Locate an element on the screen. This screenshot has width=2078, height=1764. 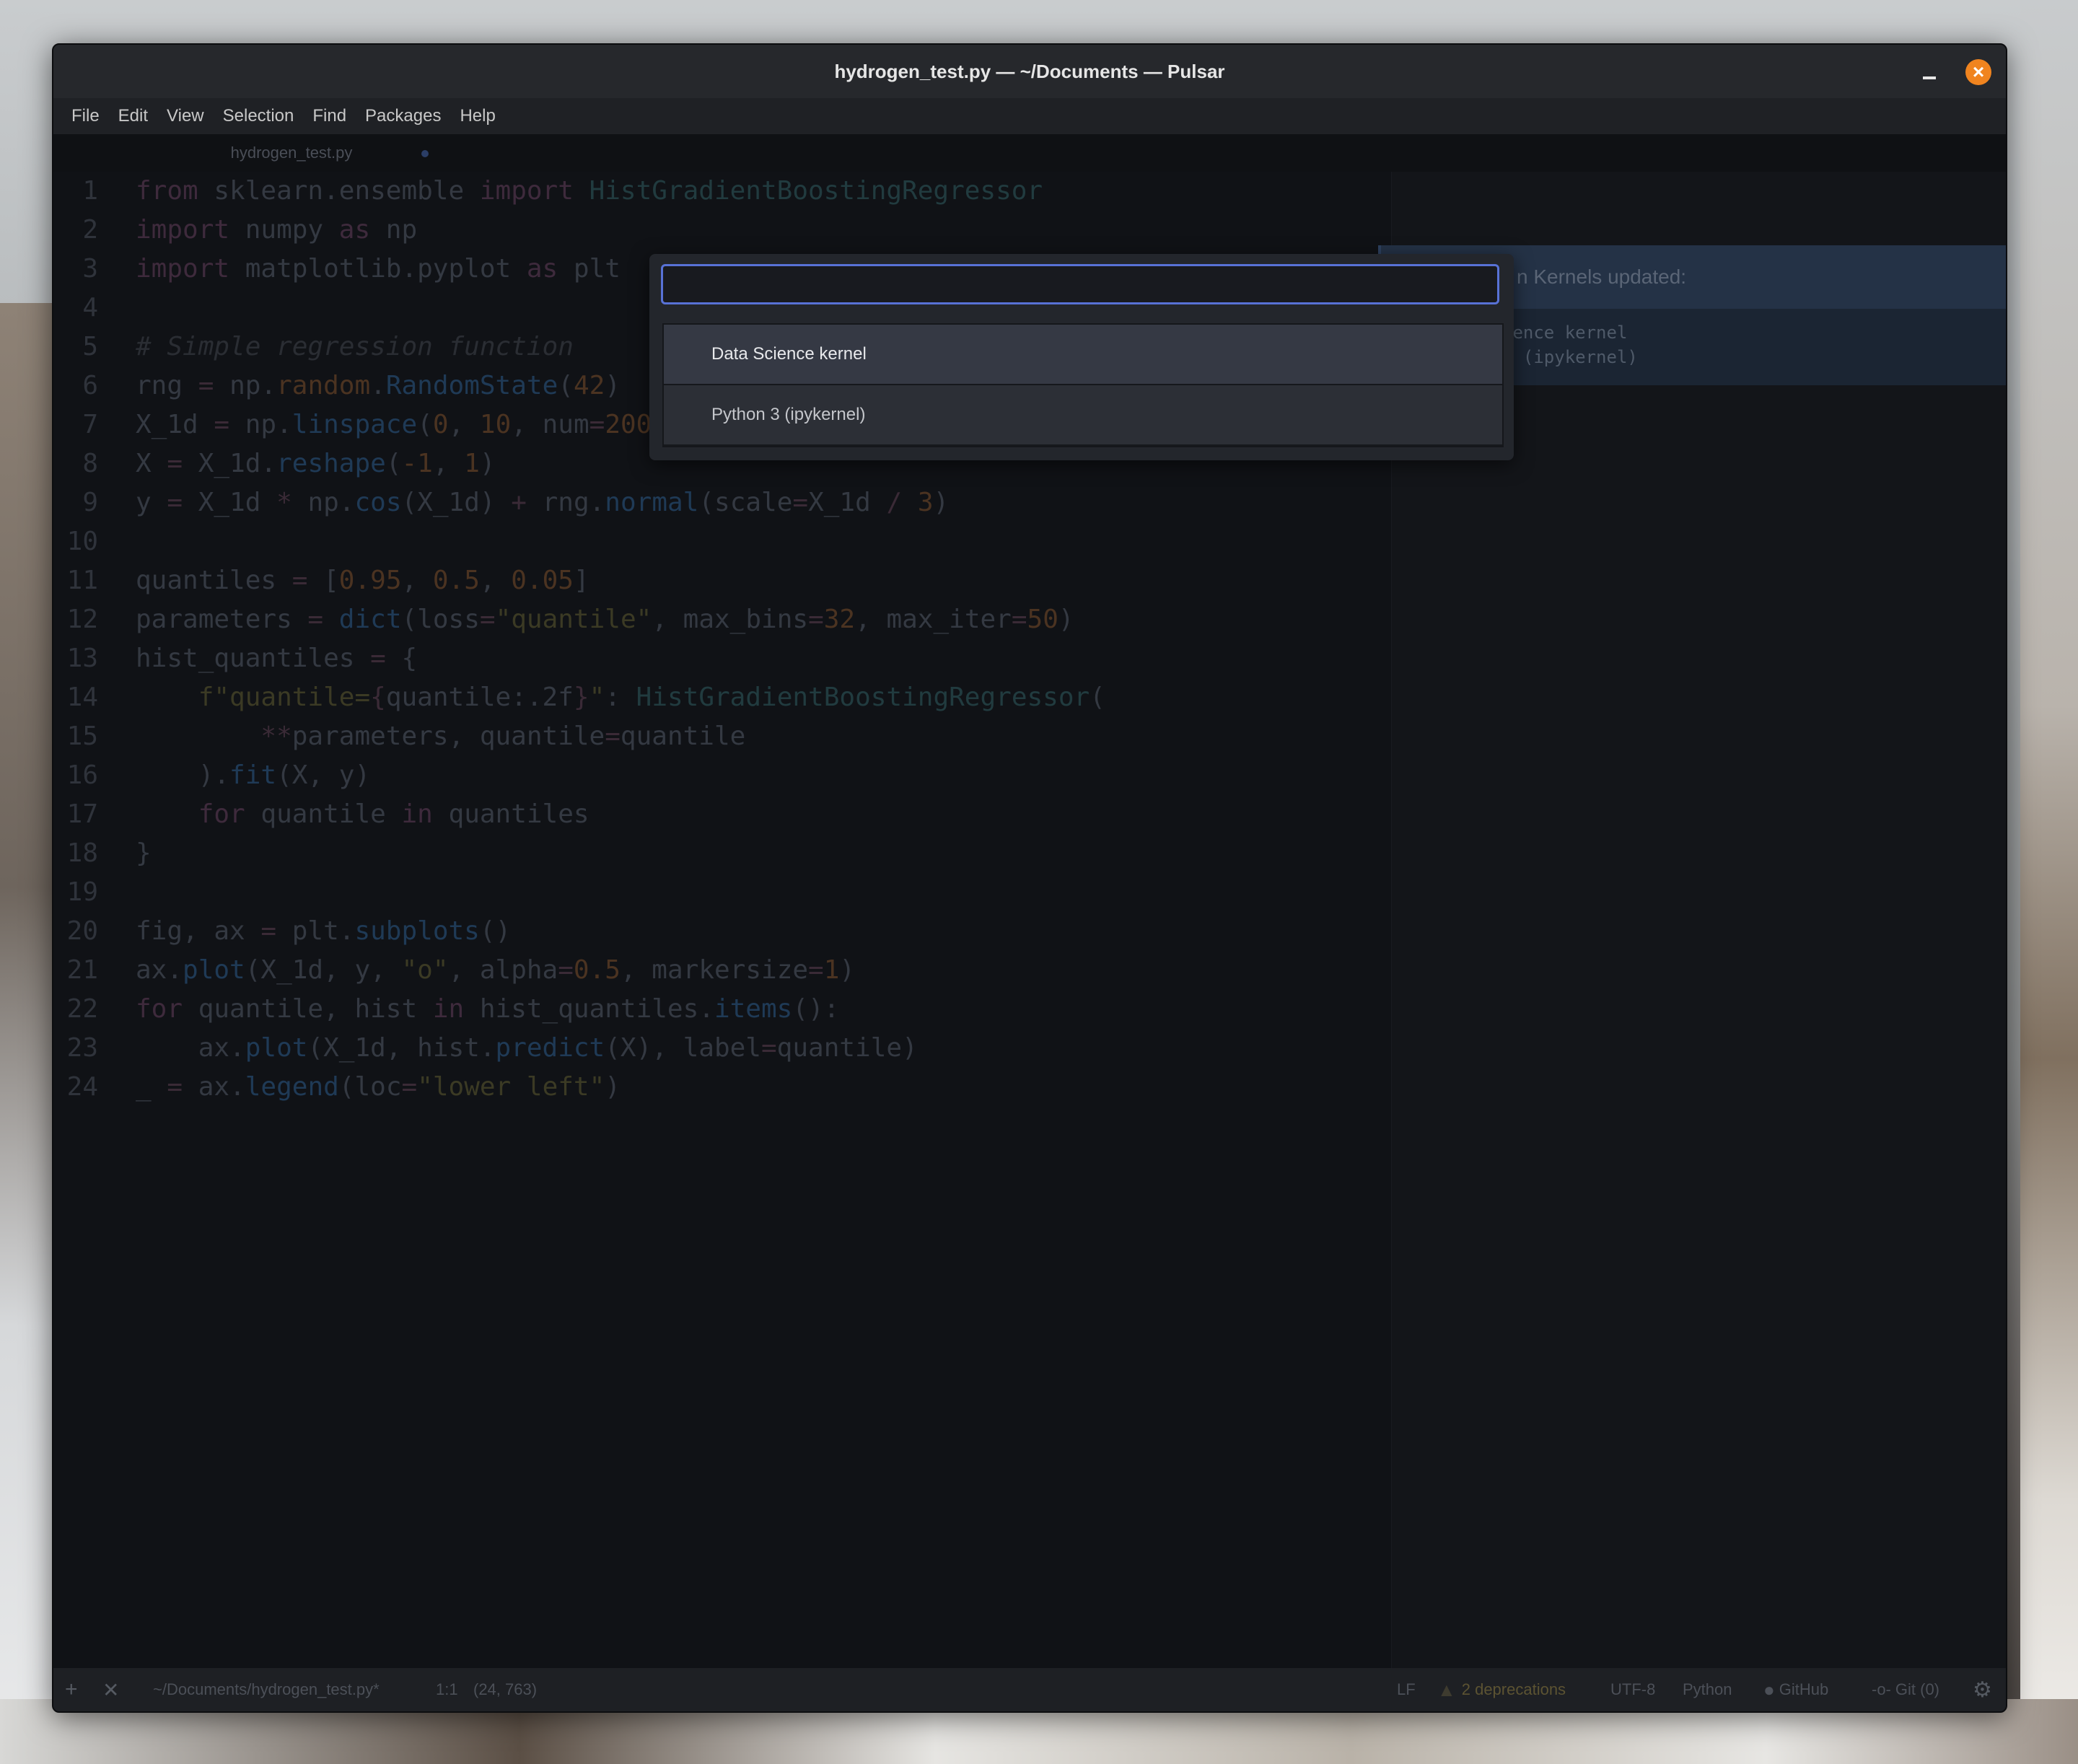
code-token: ( is located at coordinates (1097, 697).